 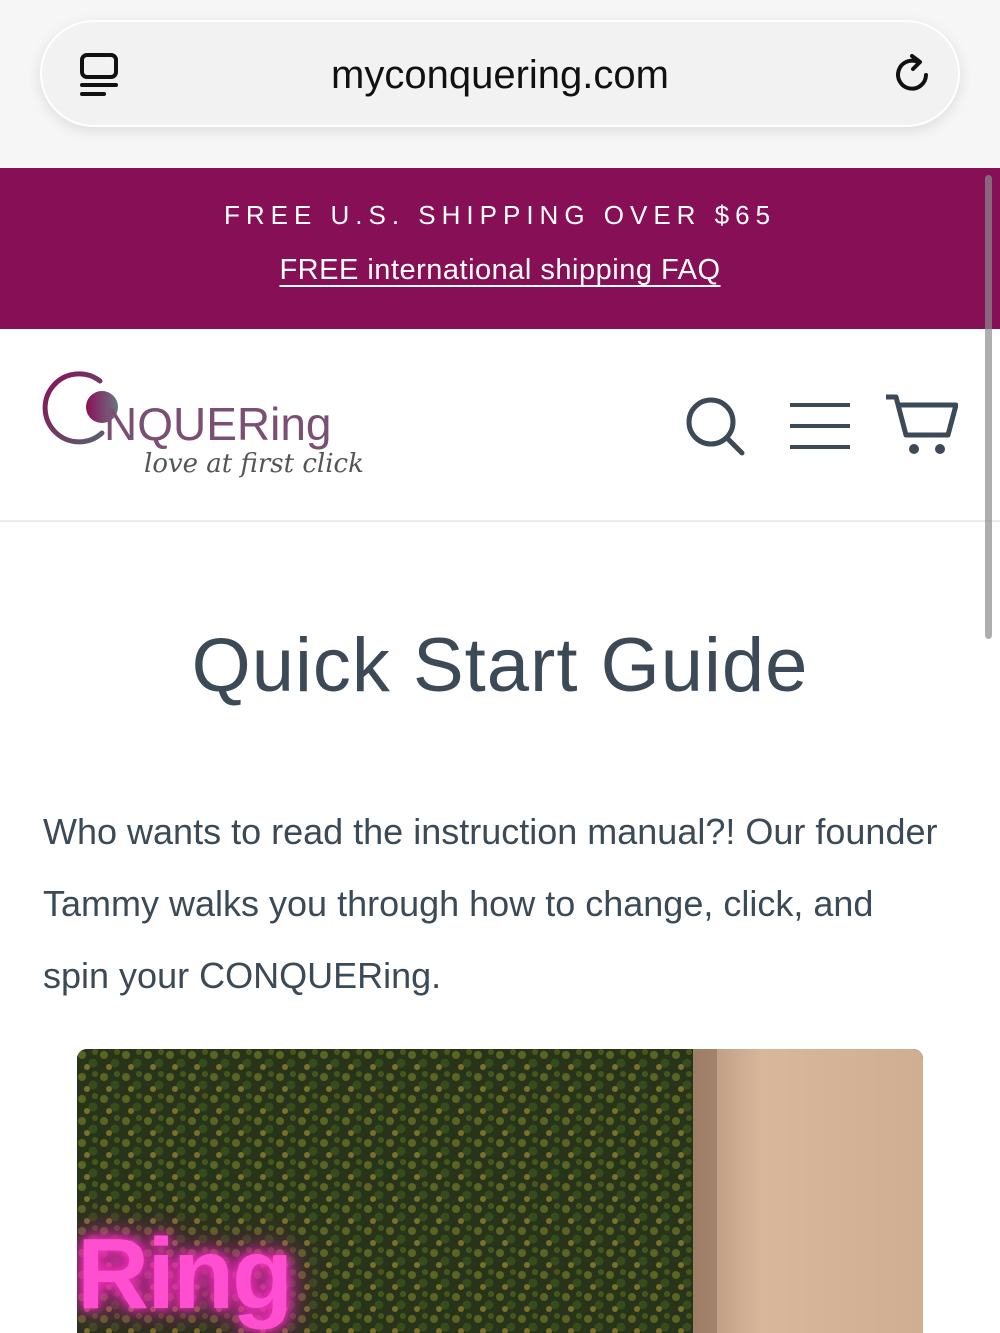 I want to click on logo-tagline: love at first click, so click(x=254, y=464).